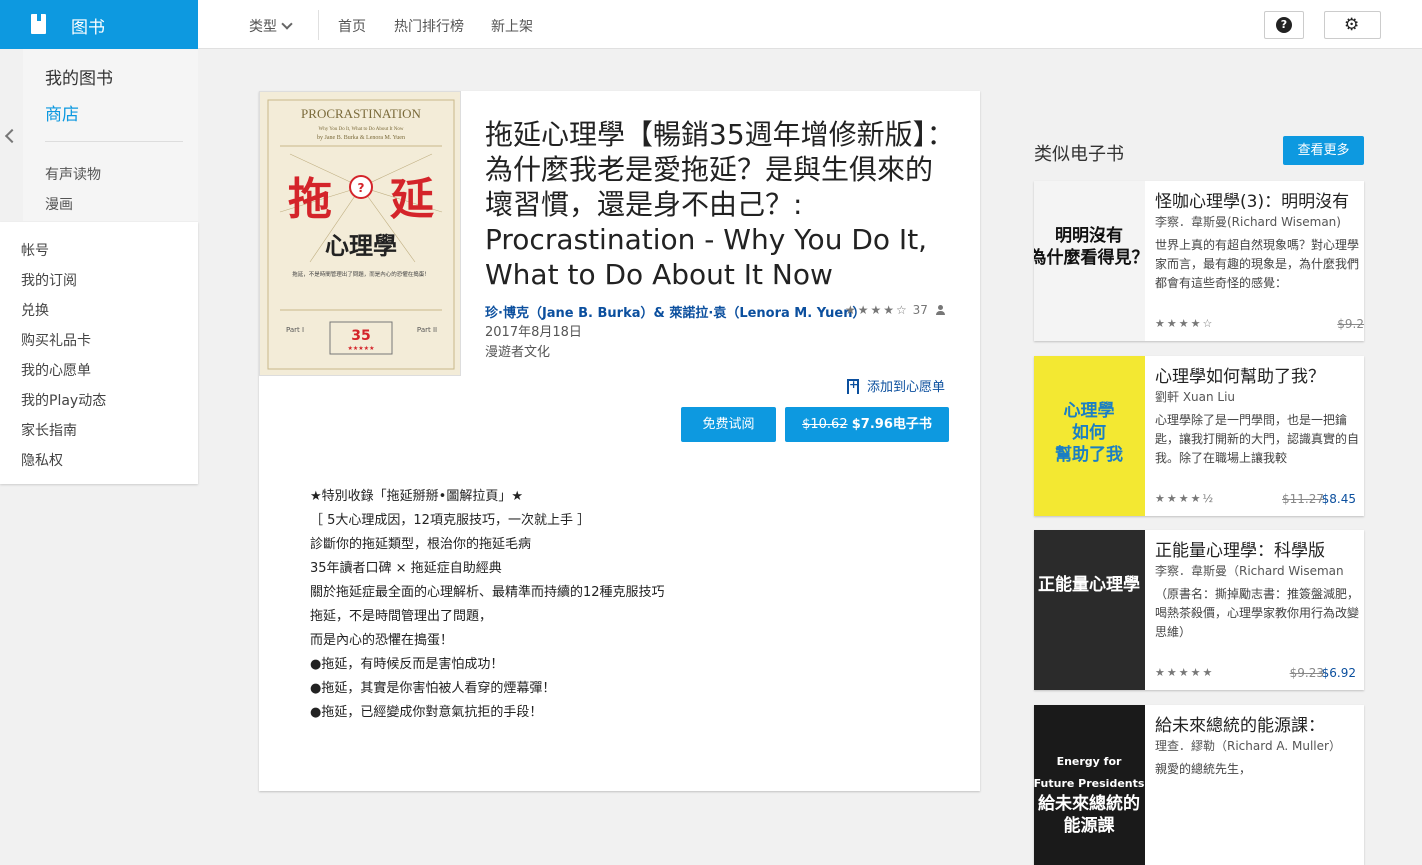 The width and height of the screenshot is (1422, 865). I want to click on desc-line: 關於拖延症最全面的心理解析、最精準而持續的12種克服技巧, so click(487, 592).